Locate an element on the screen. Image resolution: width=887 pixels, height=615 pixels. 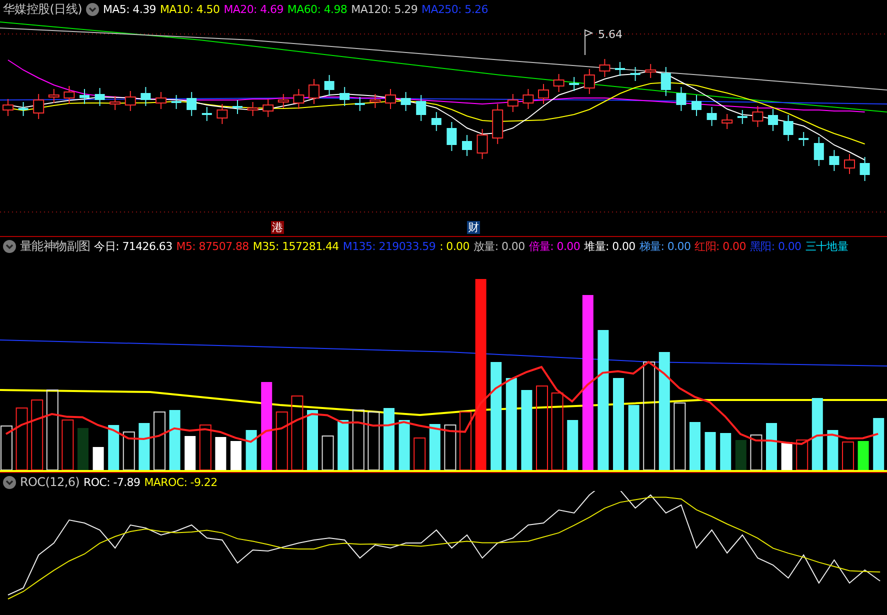
event-marker: 港 is located at coordinates (277, 227).